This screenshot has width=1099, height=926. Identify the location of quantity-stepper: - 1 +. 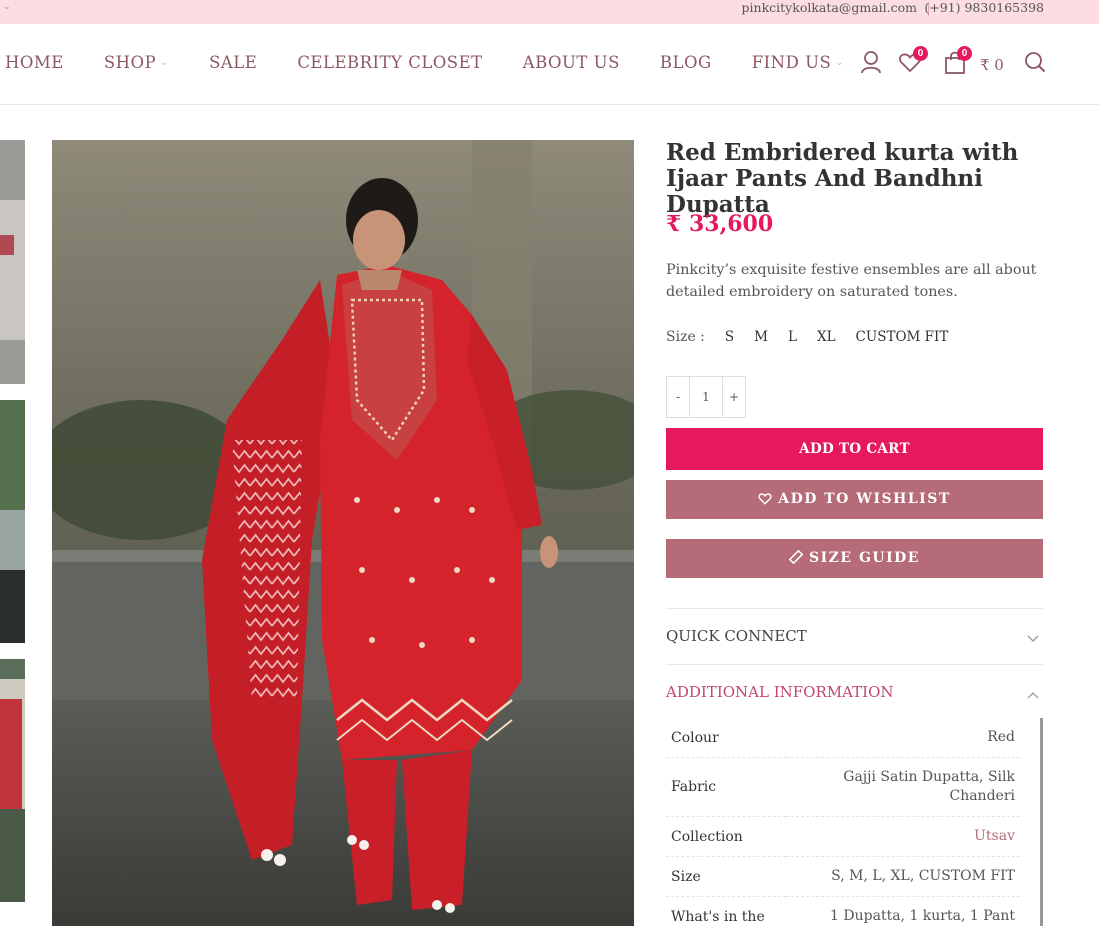
(706, 397).